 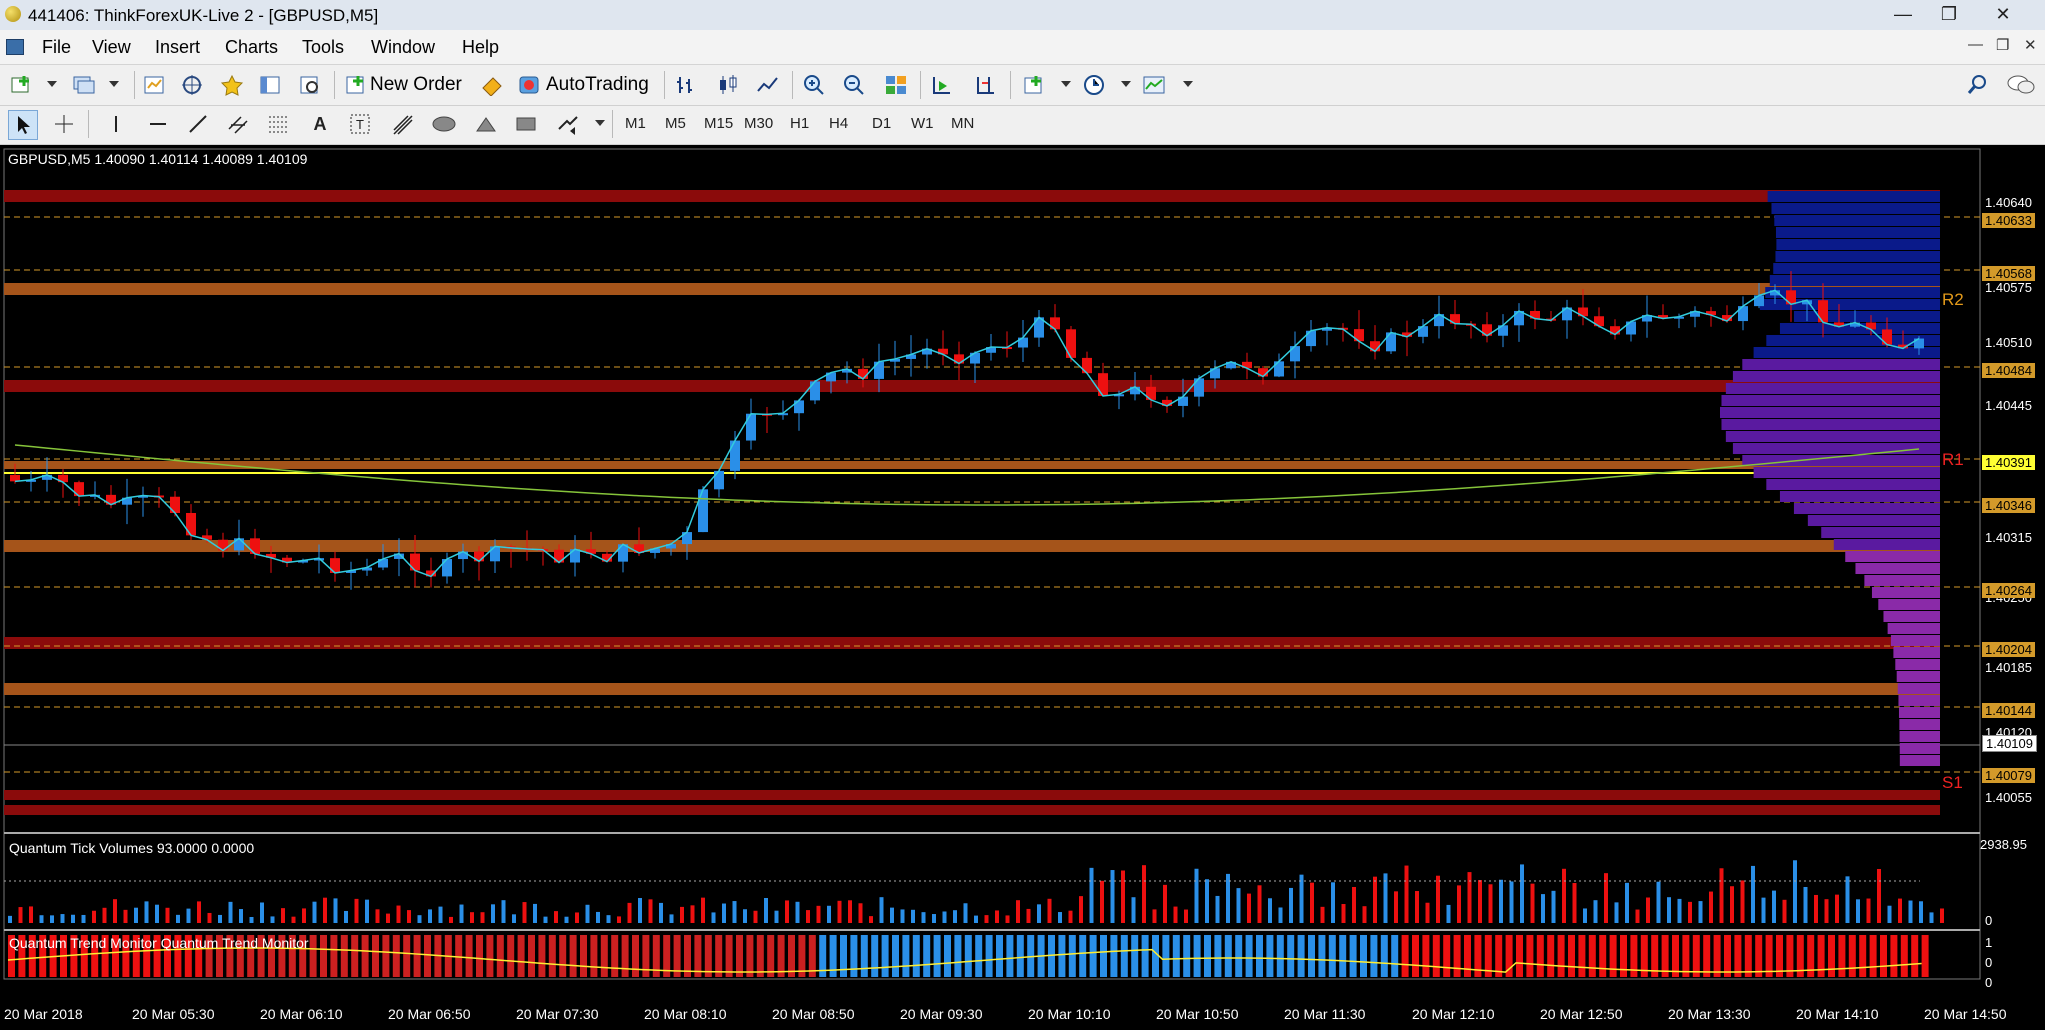 I want to click on triangle-icon, so click(x=486, y=124).